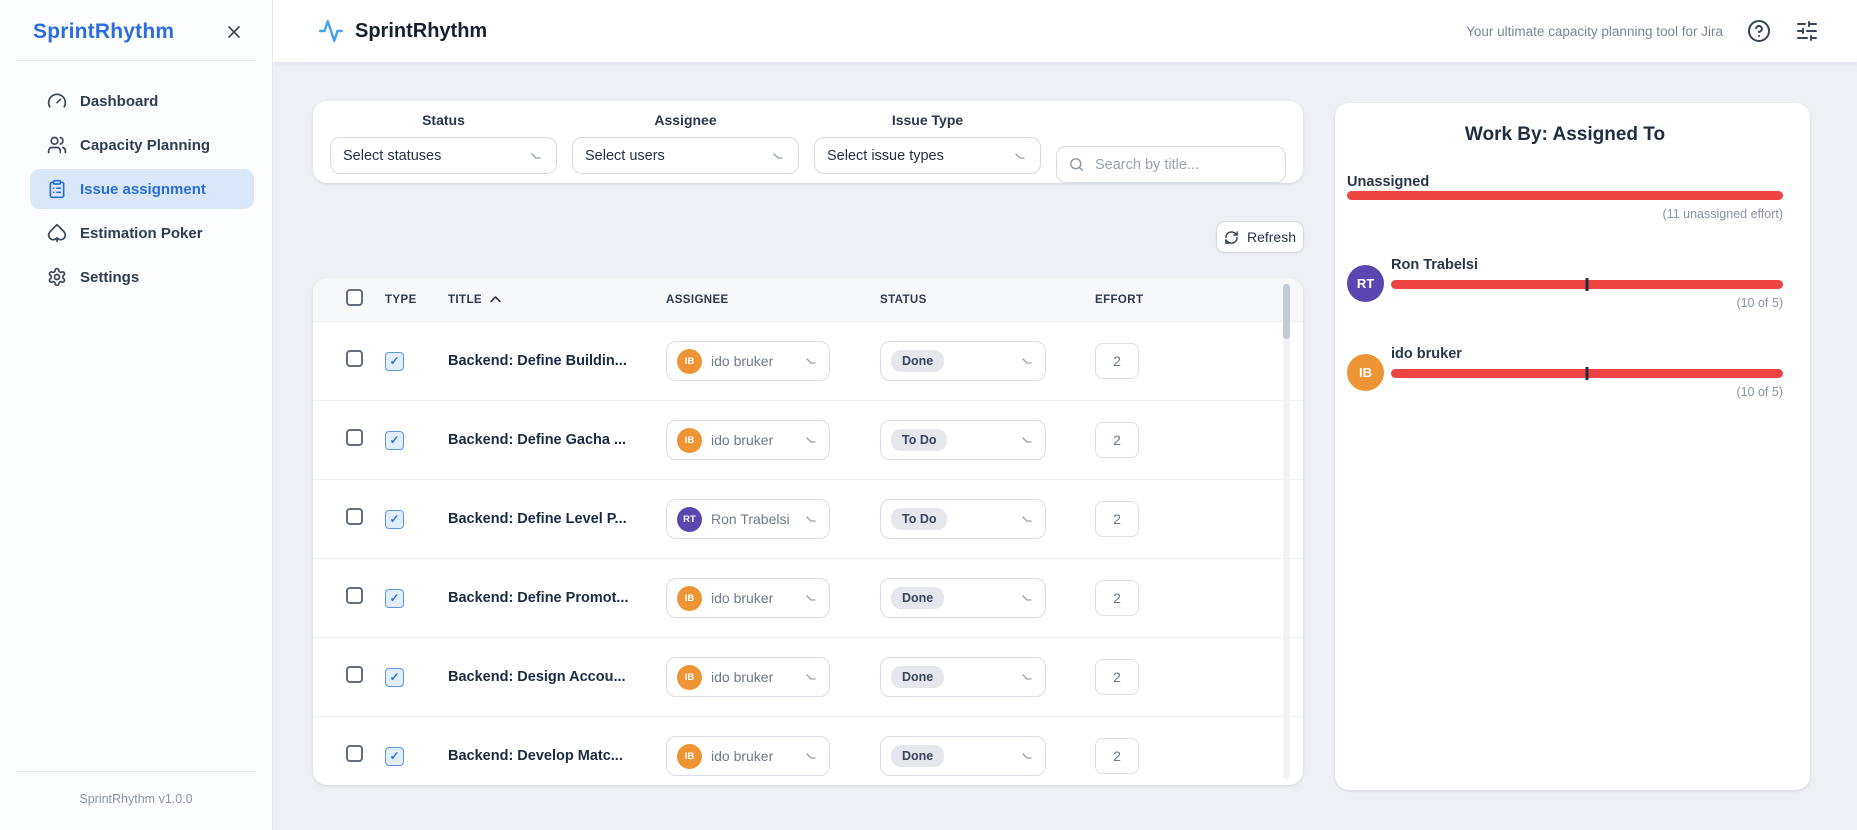  Describe the element at coordinates (1565, 372) in the screenshot. I see `workload-entry: IB ido bruker (10 of 5)` at that location.